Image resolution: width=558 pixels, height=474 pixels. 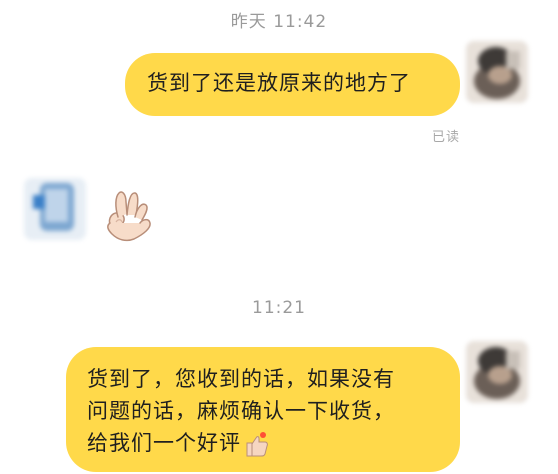 I want to click on ok-hand-icon, so click(x=129, y=216).